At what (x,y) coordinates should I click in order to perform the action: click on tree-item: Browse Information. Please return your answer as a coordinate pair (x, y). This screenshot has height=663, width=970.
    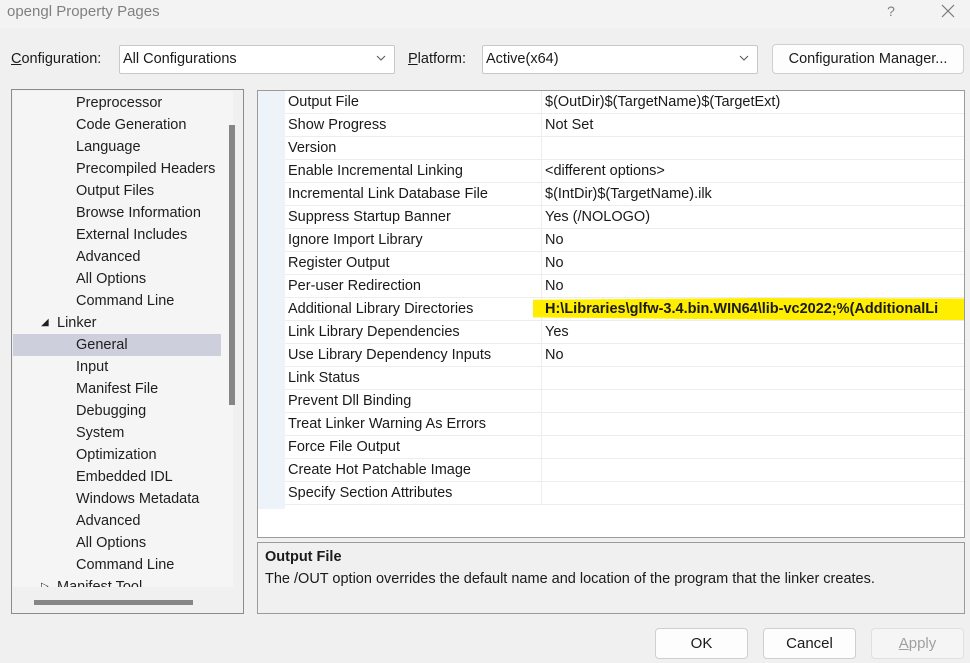
    Looking at the image, I should click on (117, 213).